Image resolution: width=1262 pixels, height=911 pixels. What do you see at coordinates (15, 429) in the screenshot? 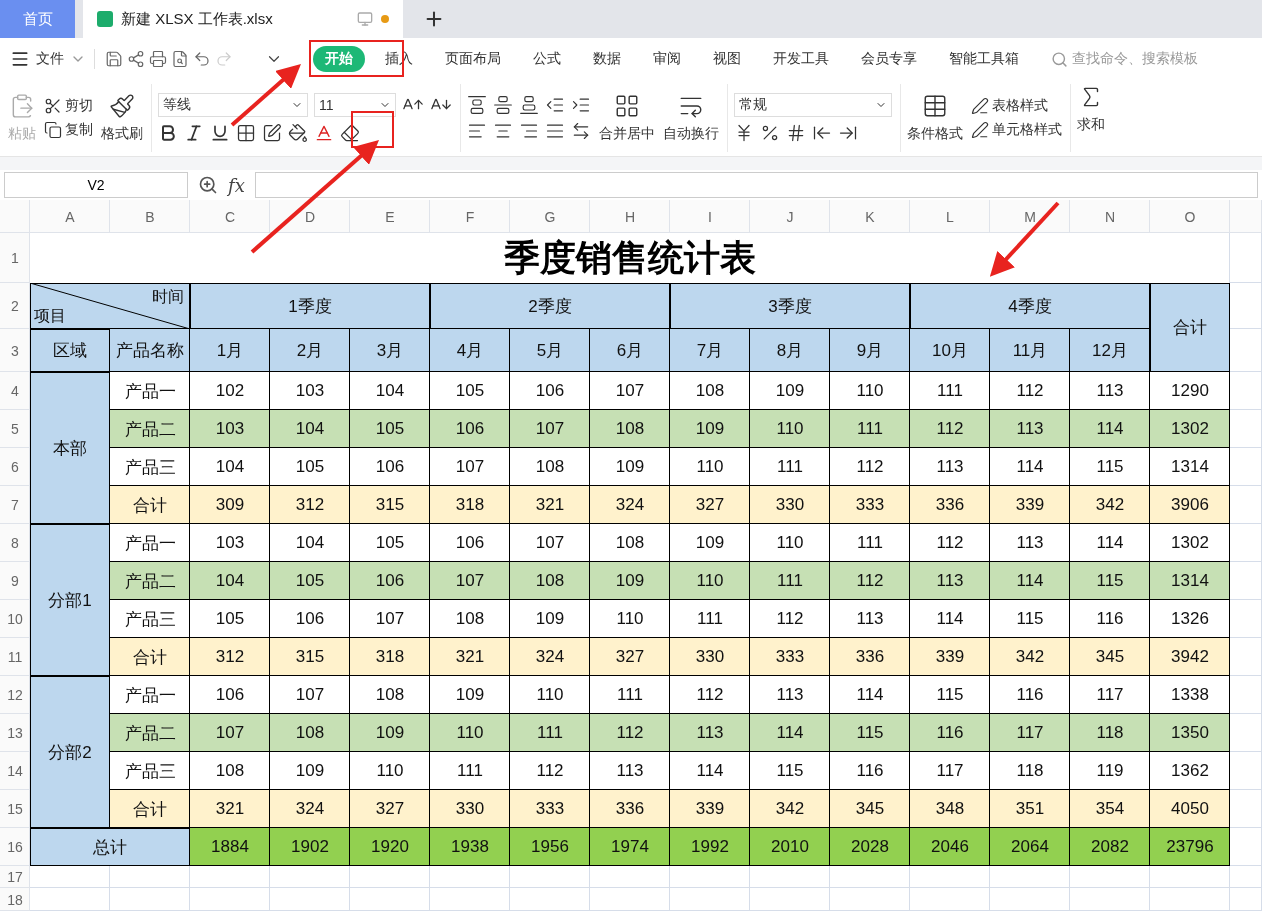
I see `row-number: 5` at bounding box center [15, 429].